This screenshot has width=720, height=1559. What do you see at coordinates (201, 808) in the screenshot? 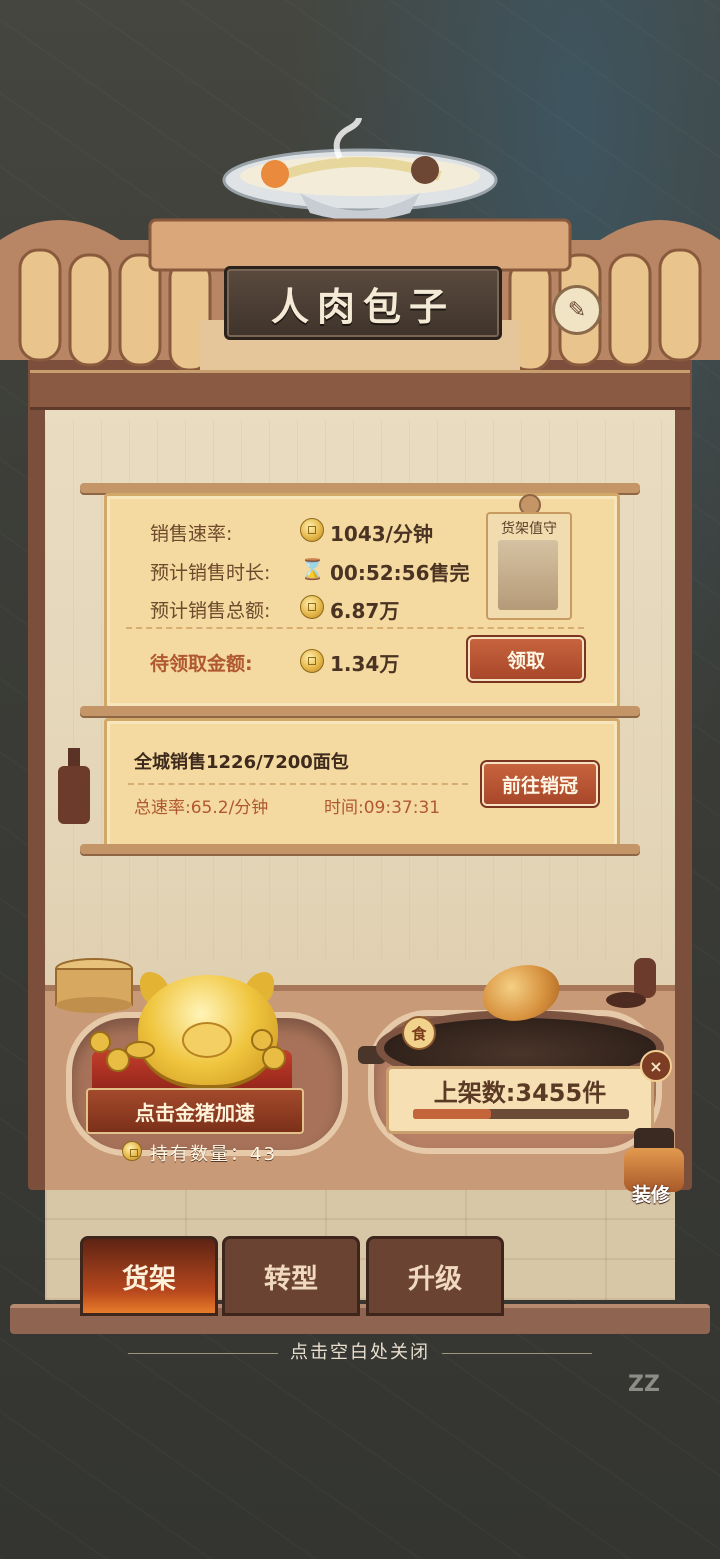
I see `citywide-rate: 总速率:65.2/分钟` at bounding box center [201, 808].